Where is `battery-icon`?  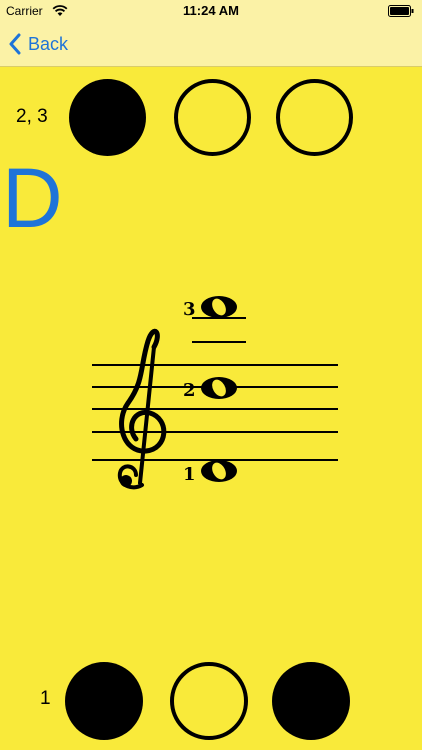 battery-icon is located at coordinates (401, 11).